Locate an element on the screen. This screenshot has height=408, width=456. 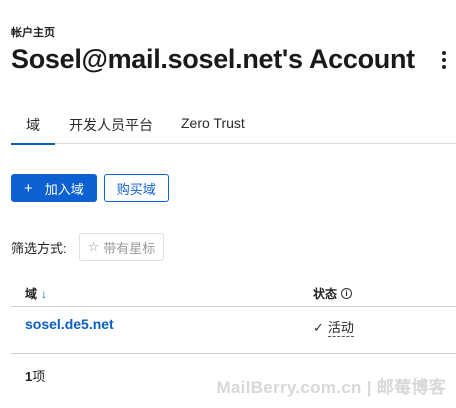
watermark: MailBerry.com.cn | 邮莓博客 is located at coordinates (331, 387).